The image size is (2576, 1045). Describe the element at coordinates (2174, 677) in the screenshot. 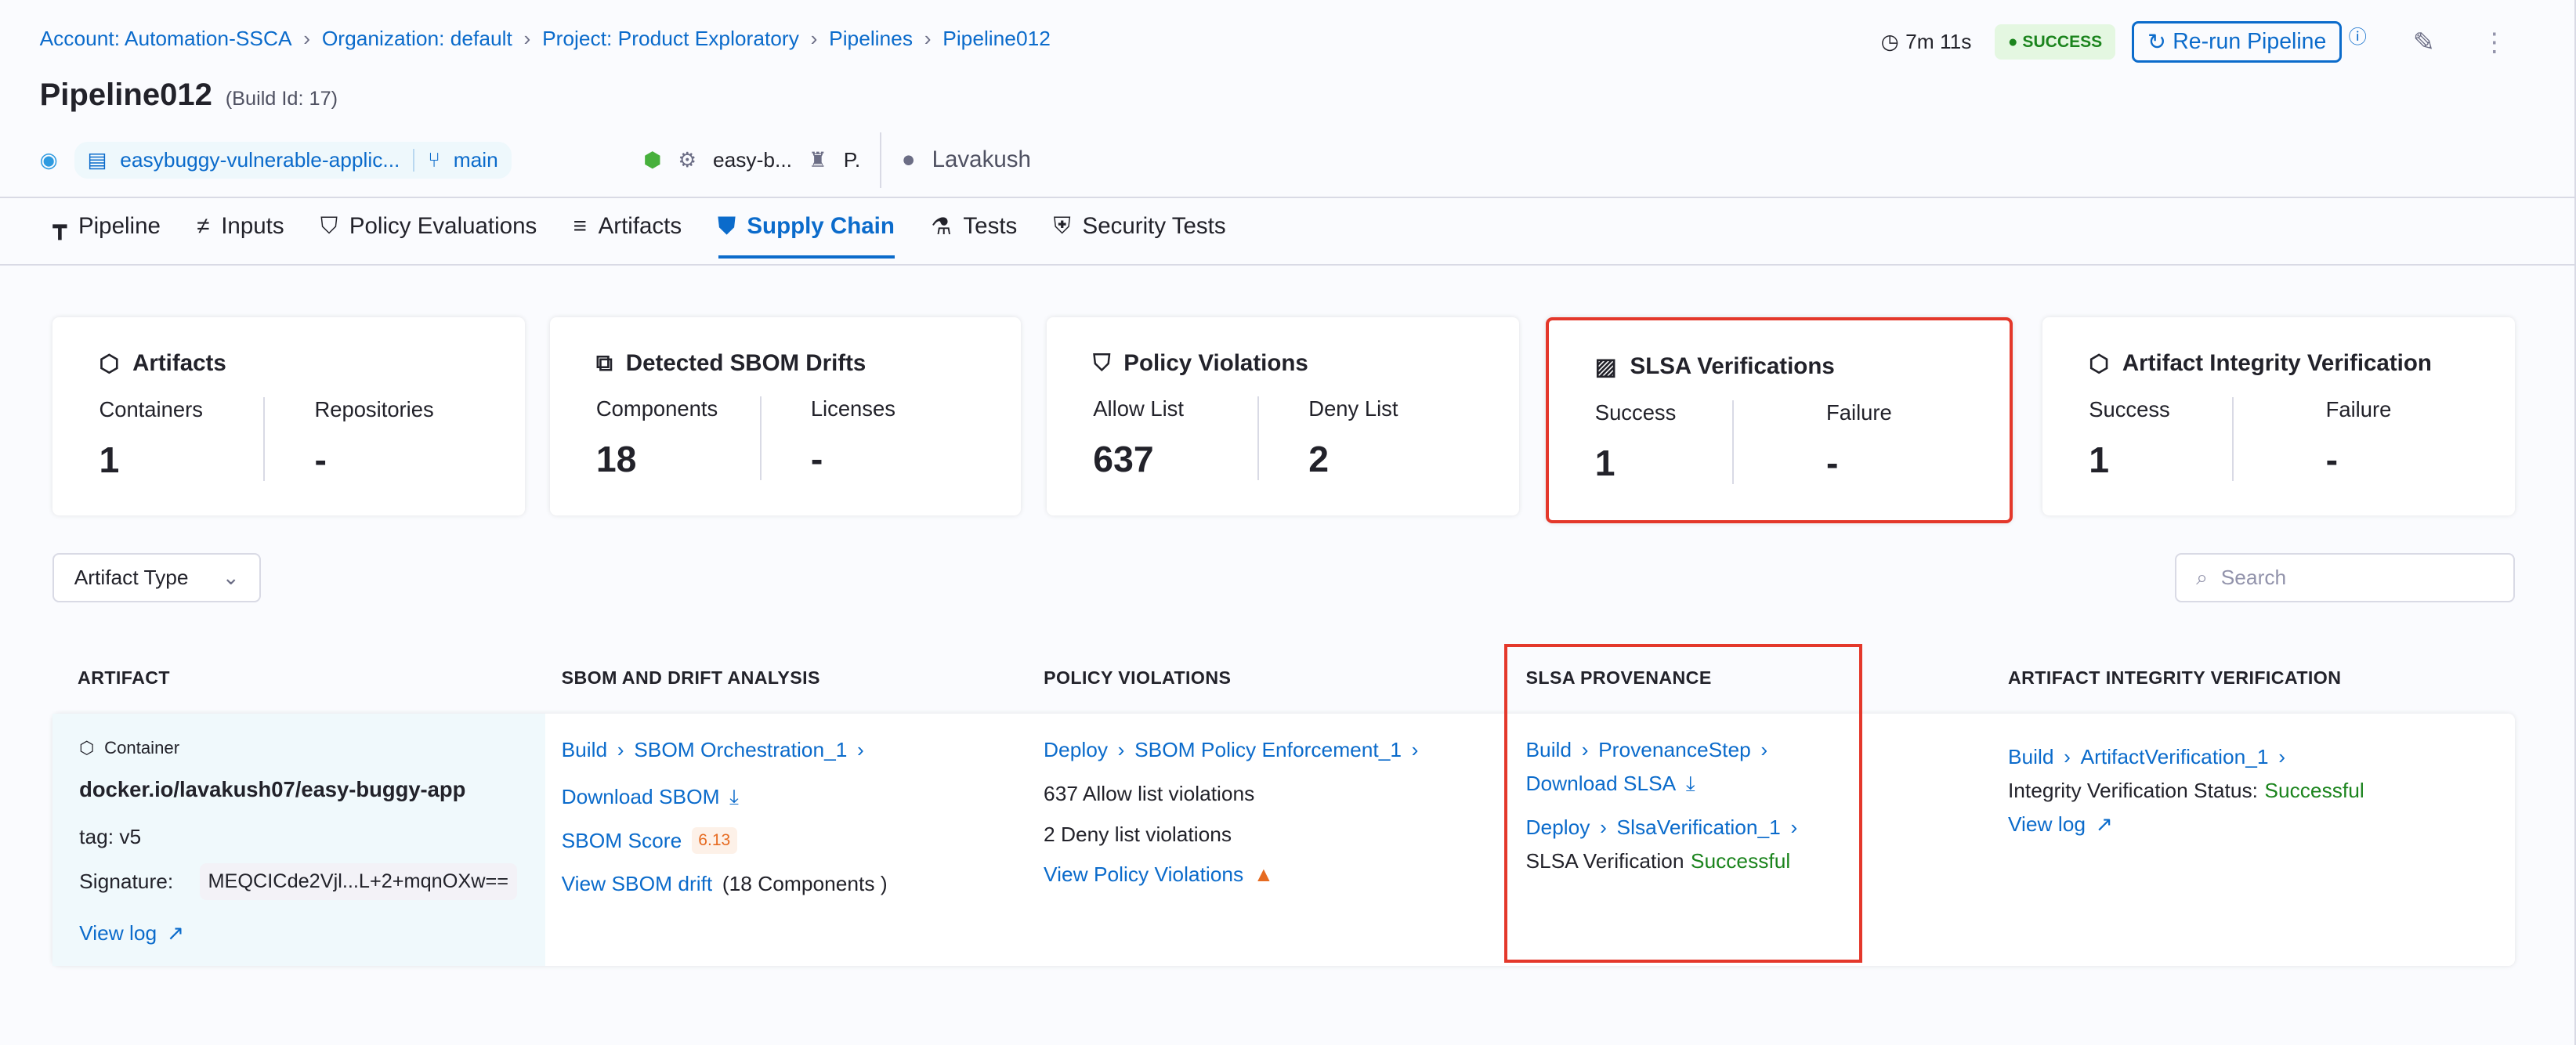

I see `column-header-integrity: ARTIFACT INTEGRITY VERIFICATION` at that location.